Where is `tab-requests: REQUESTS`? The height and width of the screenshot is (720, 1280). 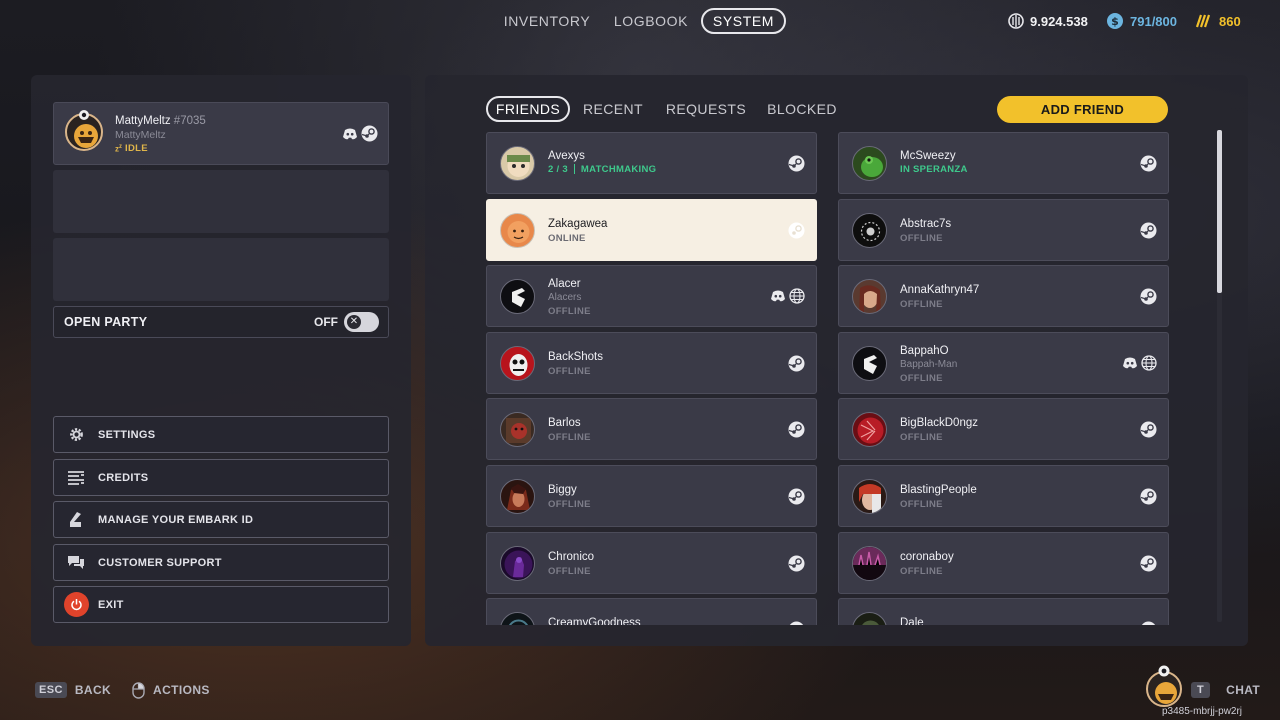
tab-requests: REQUESTS is located at coordinates (706, 109).